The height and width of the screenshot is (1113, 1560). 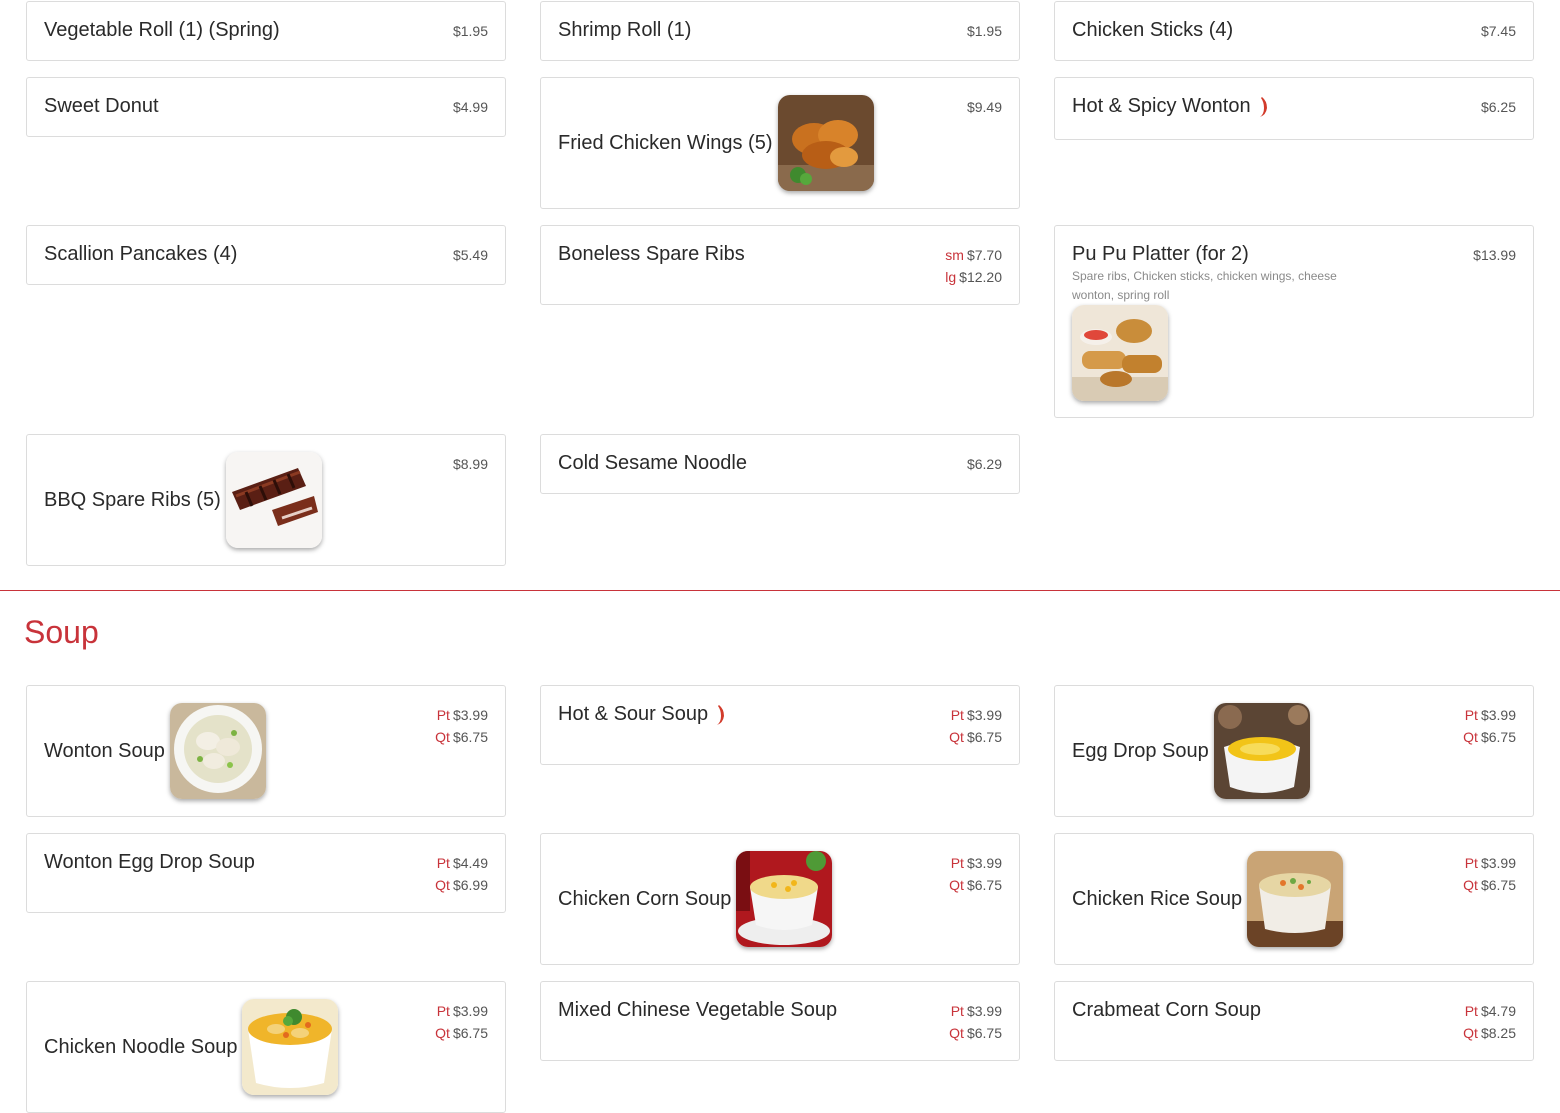 What do you see at coordinates (1294, 31) in the screenshot?
I see `menu-item-chicken-sticks: Chicken Sticks (4) $7.45` at bounding box center [1294, 31].